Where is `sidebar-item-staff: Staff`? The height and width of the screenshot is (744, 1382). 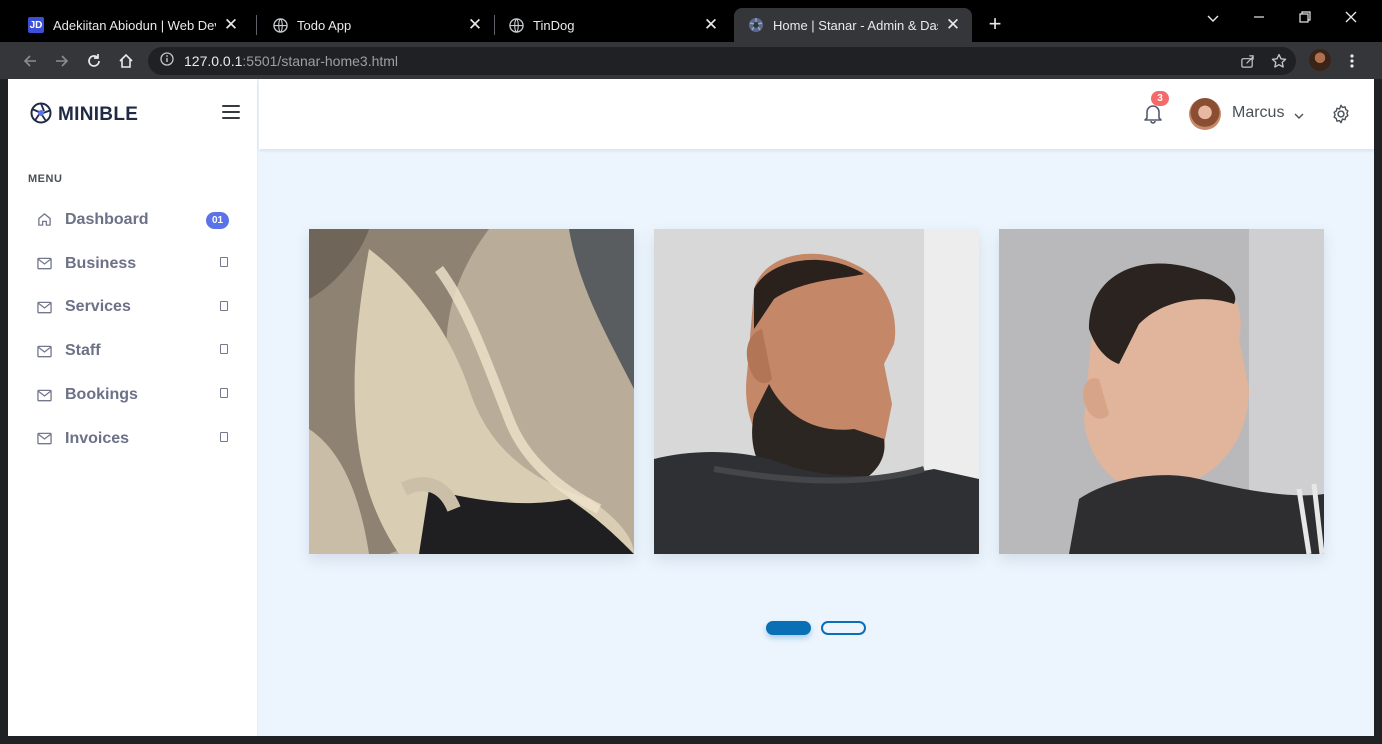 sidebar-item-staff: Staff is located at coordinates (133, 351).